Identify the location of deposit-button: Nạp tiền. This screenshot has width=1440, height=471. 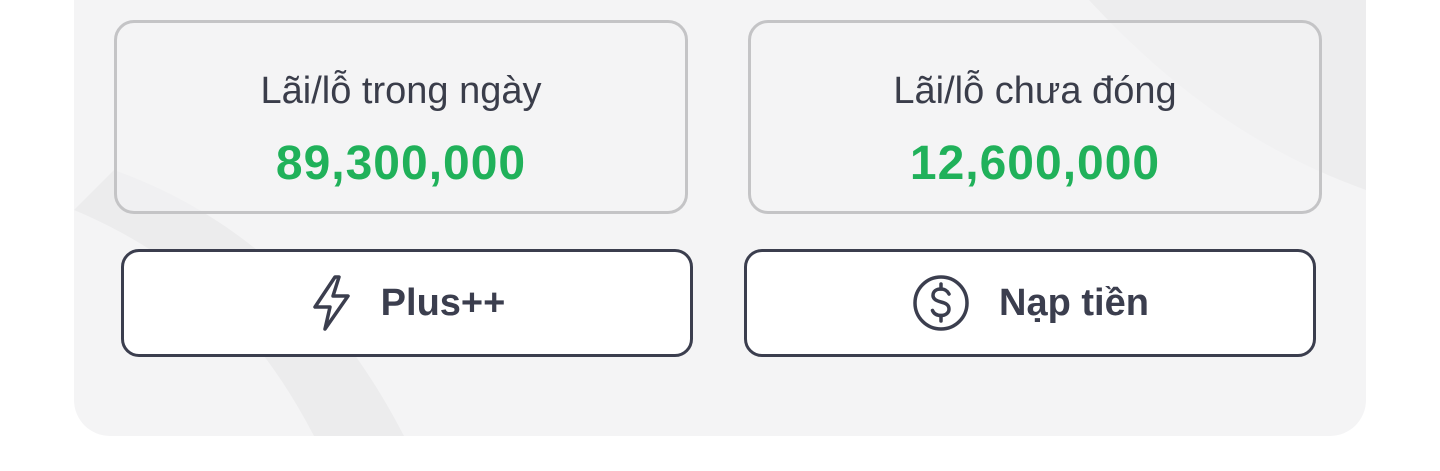
(1030, 303).